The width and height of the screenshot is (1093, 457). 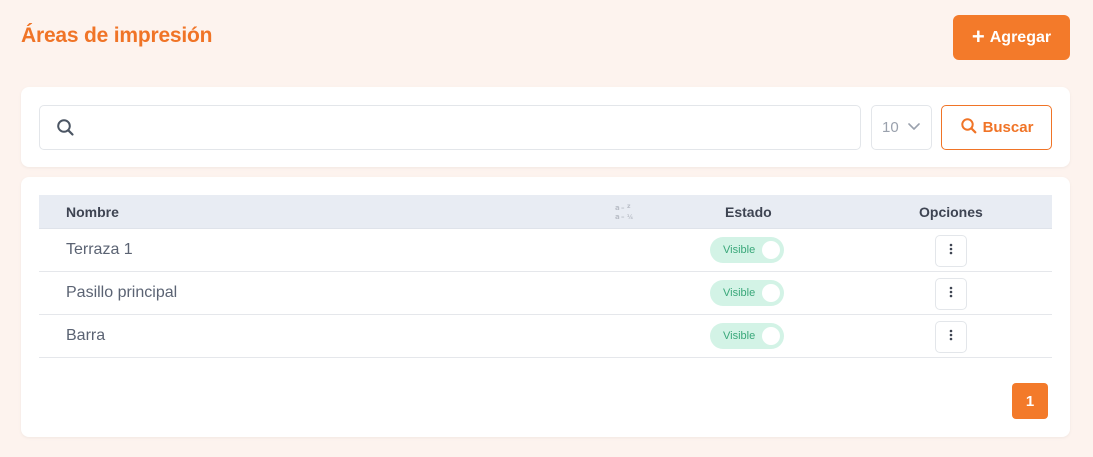 What do you see at coordinates (629, 206) in the screenshot?
I see `svg-text: z` at bounding box center [629, 206].